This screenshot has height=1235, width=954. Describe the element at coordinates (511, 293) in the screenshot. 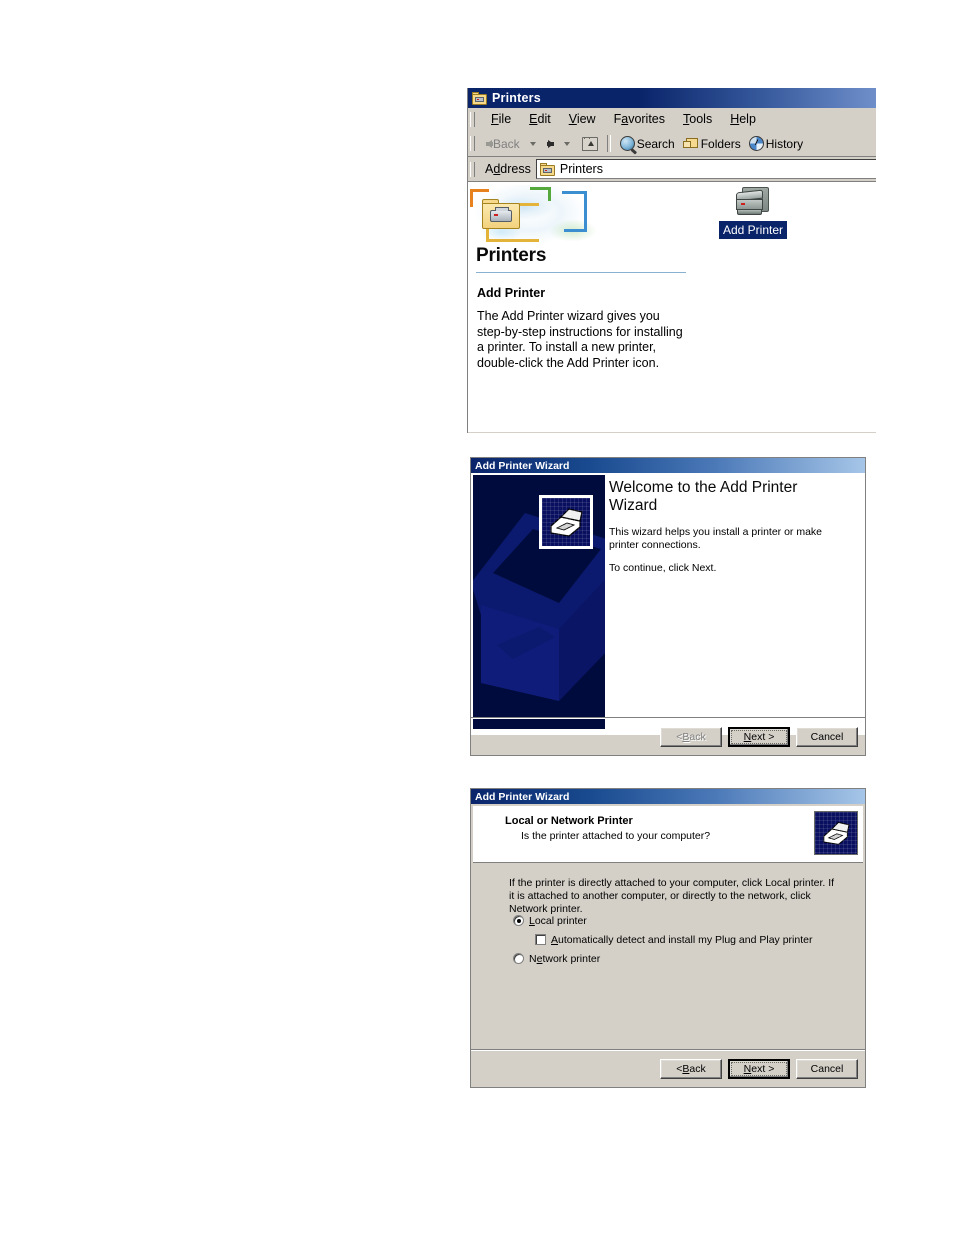

I see `info-section-title: Add Printer` at that location.